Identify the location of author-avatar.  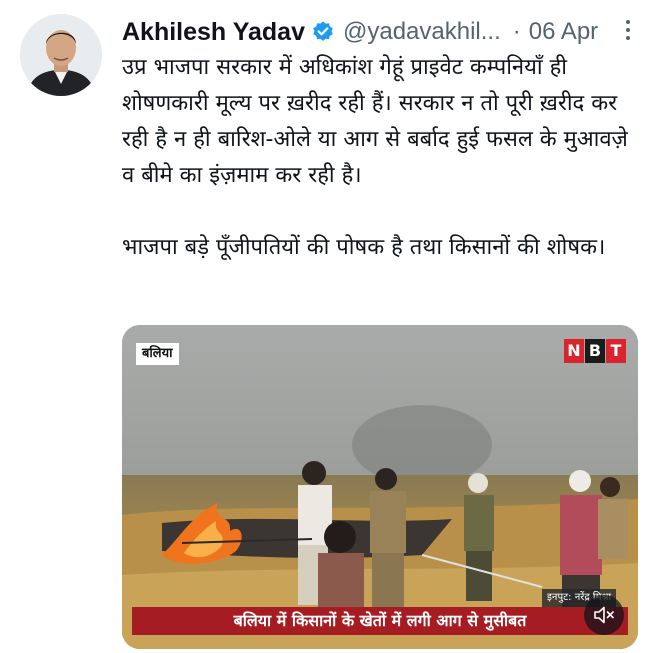
(61, 55).